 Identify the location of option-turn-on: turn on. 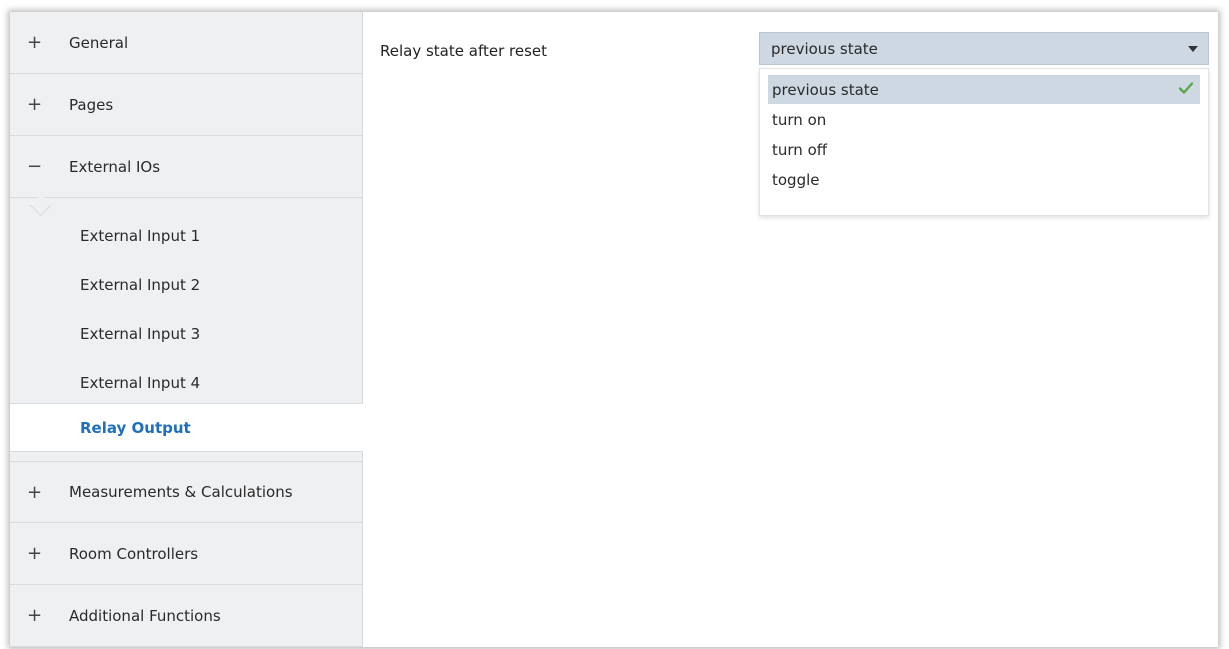
(984, 119).